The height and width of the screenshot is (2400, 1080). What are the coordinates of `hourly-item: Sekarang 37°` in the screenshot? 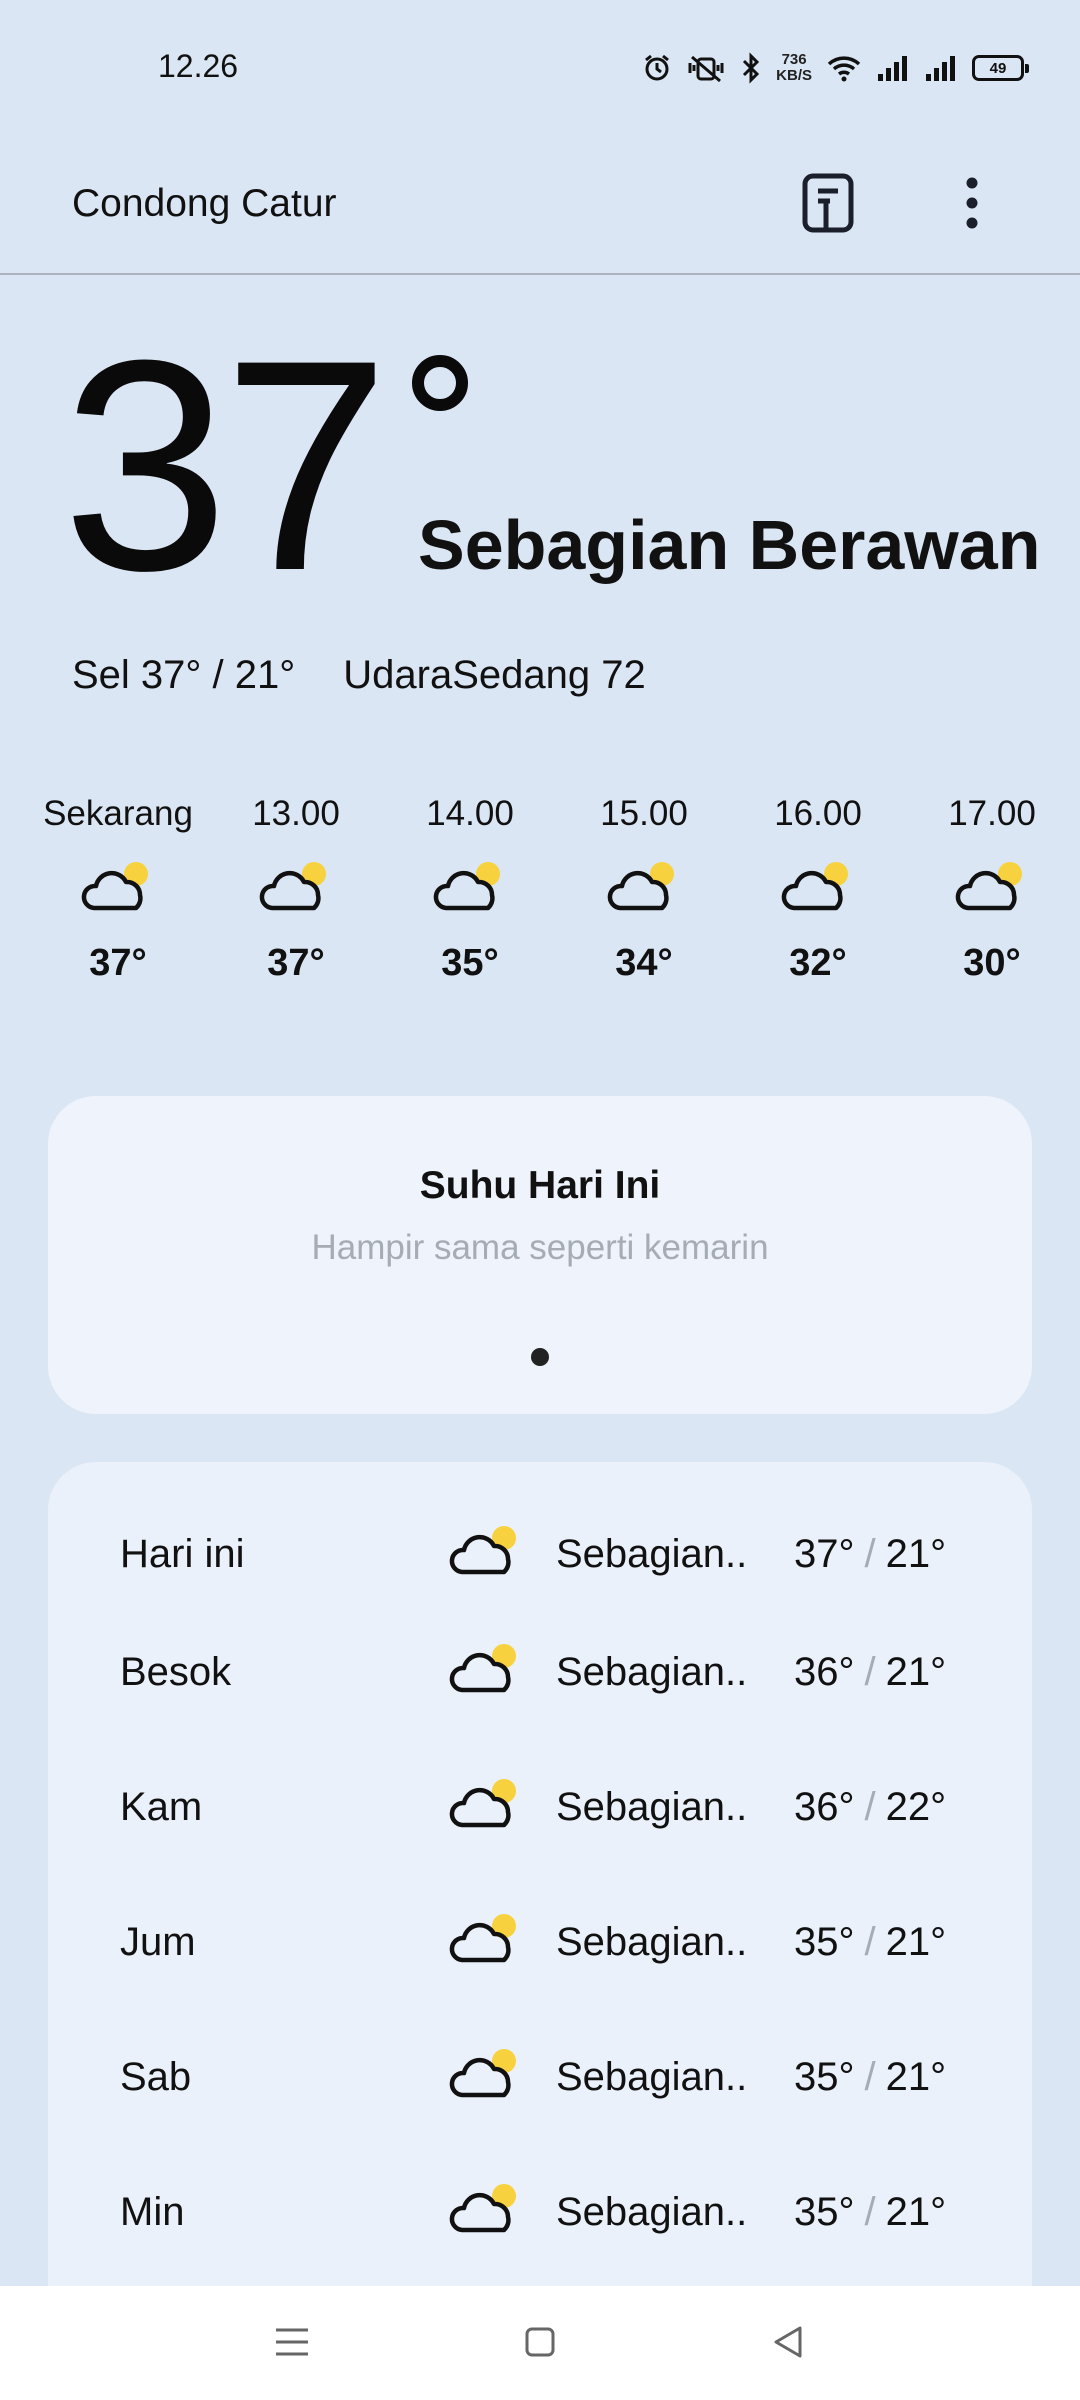 It's located at (118, 891).